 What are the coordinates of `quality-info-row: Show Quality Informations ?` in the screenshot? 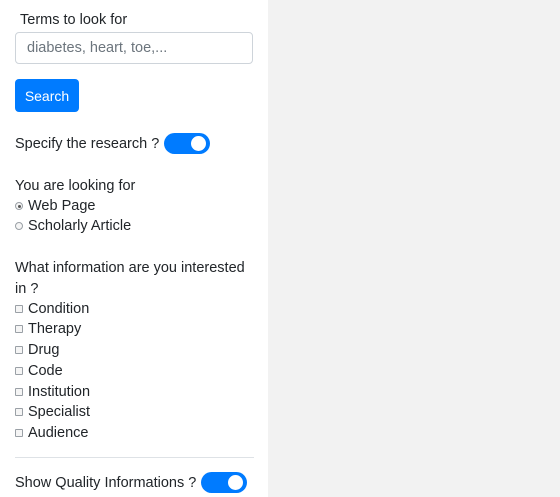 It's located at (131, 482).